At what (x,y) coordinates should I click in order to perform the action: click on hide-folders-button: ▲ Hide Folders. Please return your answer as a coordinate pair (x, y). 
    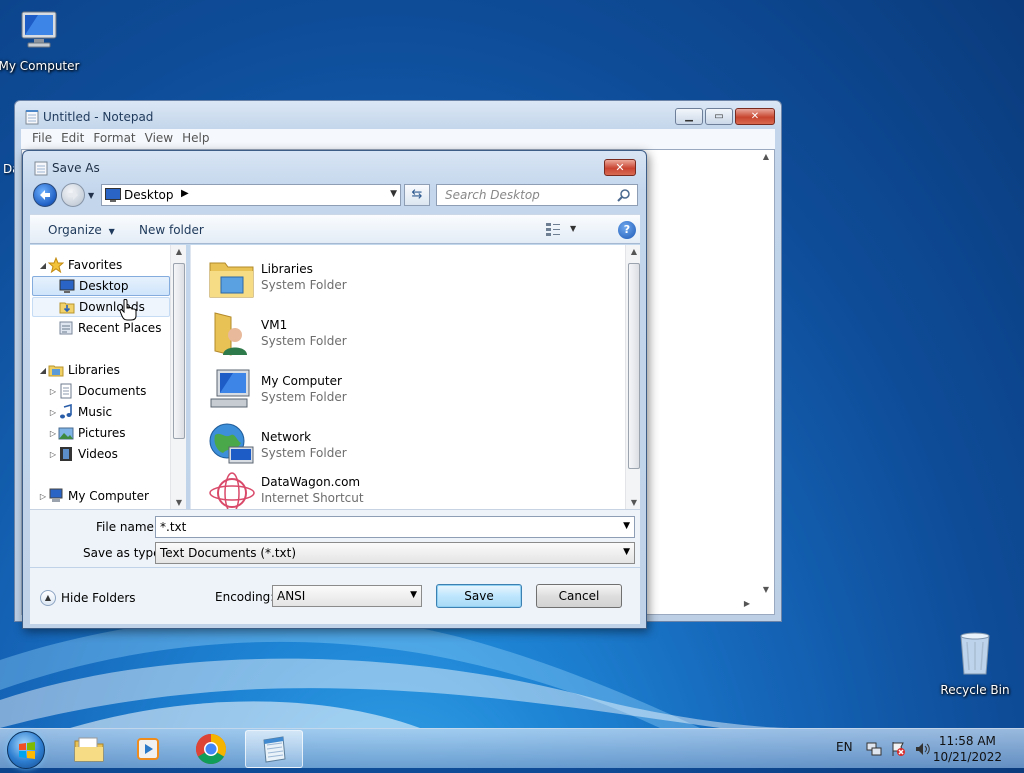
    Looking at the image, I should click on (88, 598).